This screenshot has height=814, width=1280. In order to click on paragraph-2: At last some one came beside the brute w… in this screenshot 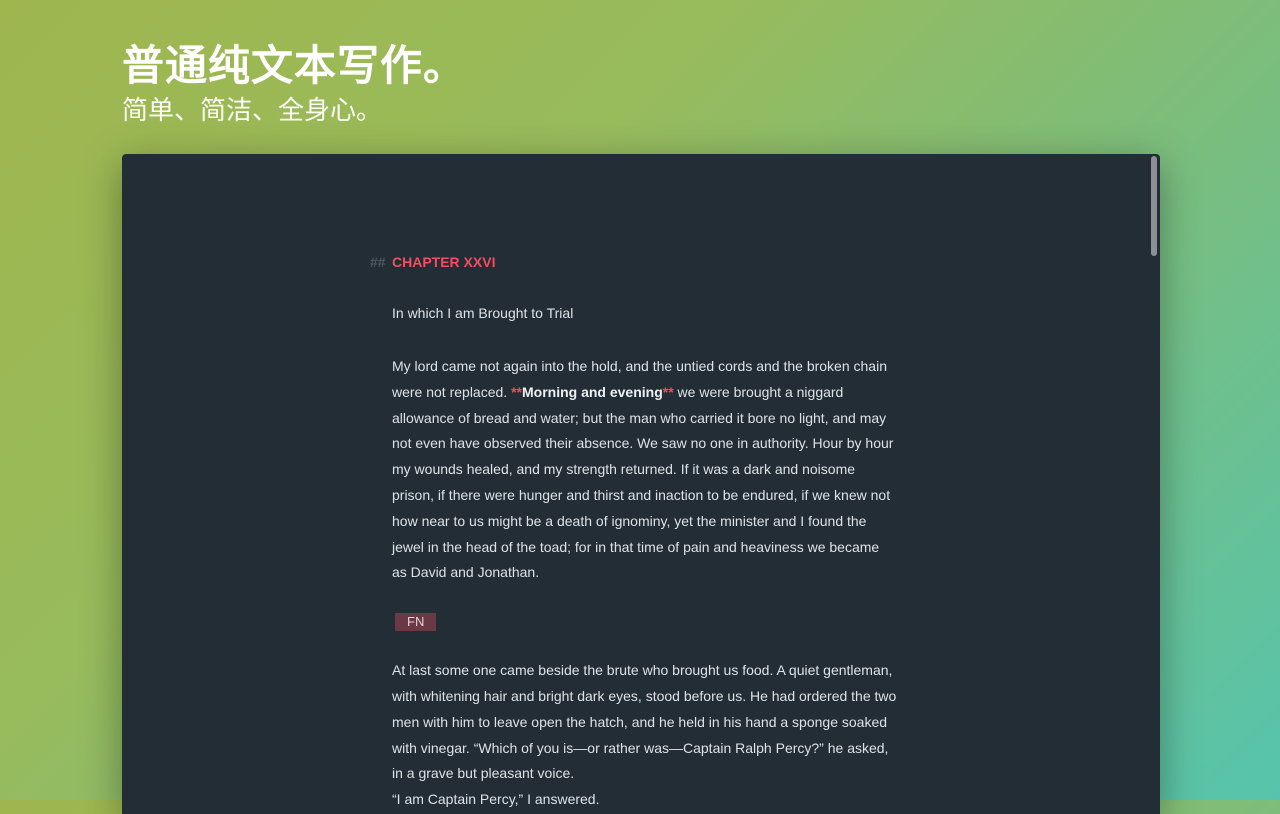, I will do `click(644, 722)`.